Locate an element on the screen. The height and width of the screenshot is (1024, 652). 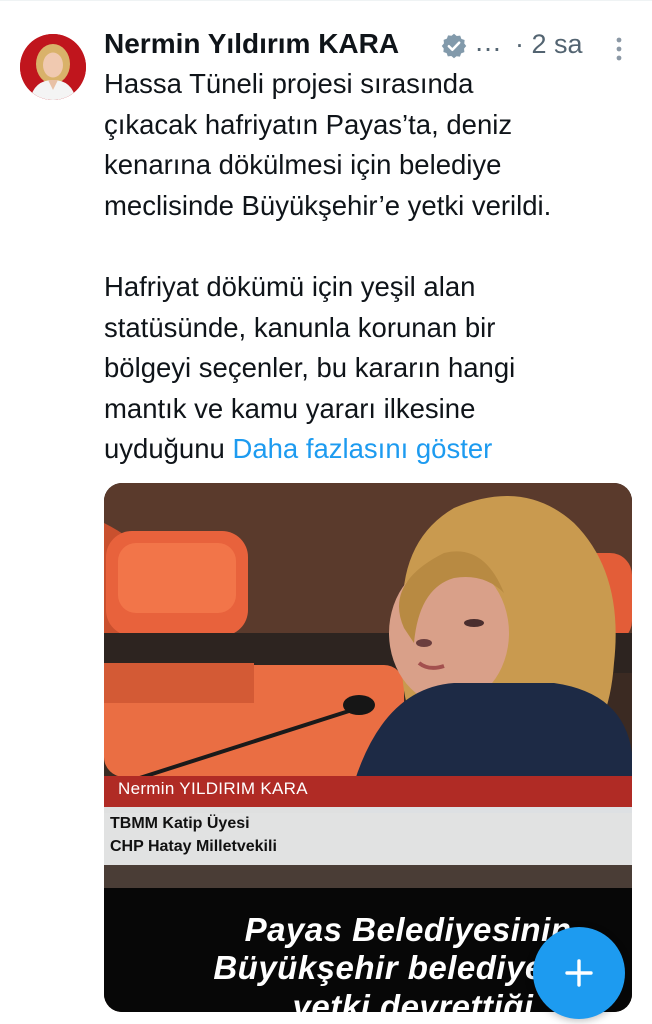
compose-button is located at coordinates (579, 973).